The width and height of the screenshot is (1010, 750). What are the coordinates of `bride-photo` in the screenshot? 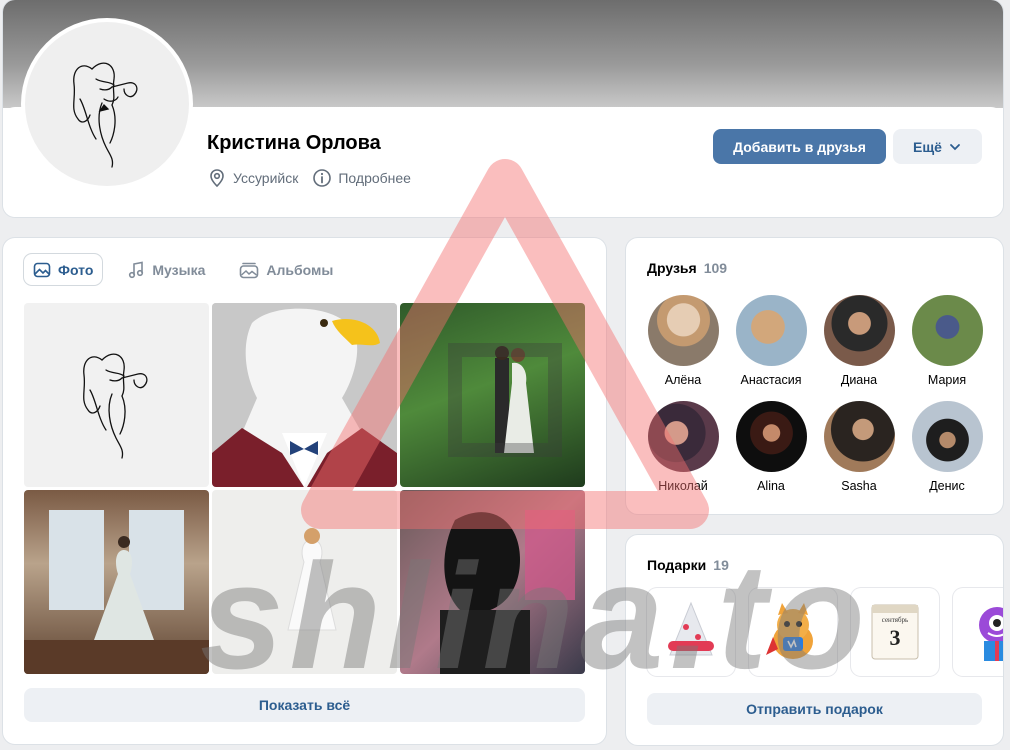 It's located at (116, 592).